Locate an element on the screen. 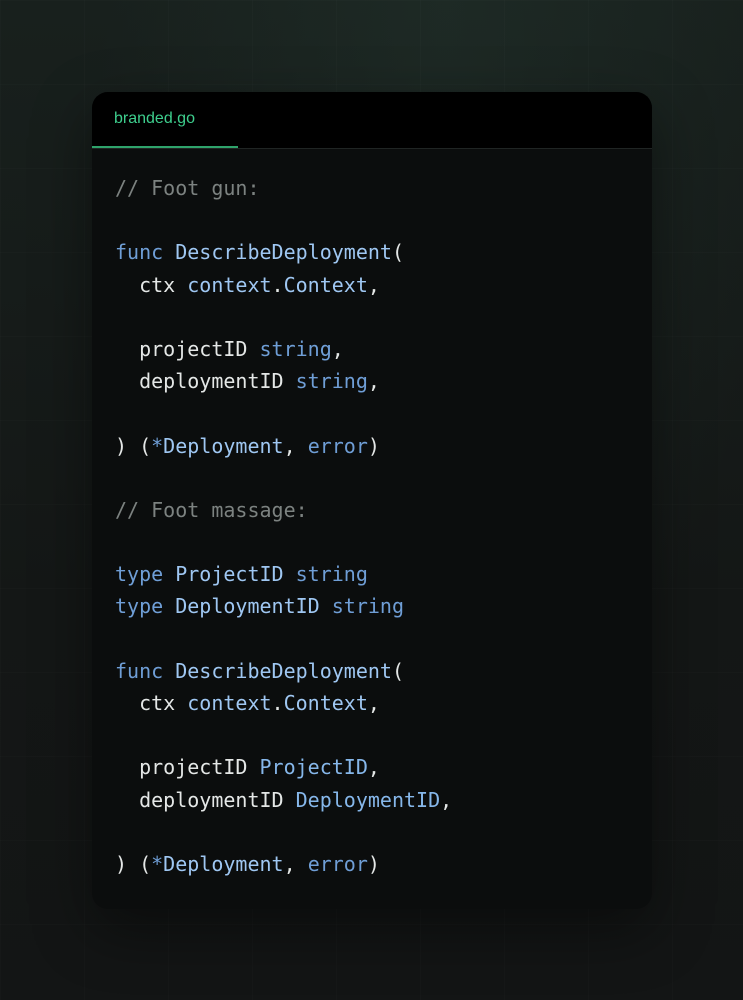  code-token-comment: // Foot gun: is located at coordinates (187, 188).